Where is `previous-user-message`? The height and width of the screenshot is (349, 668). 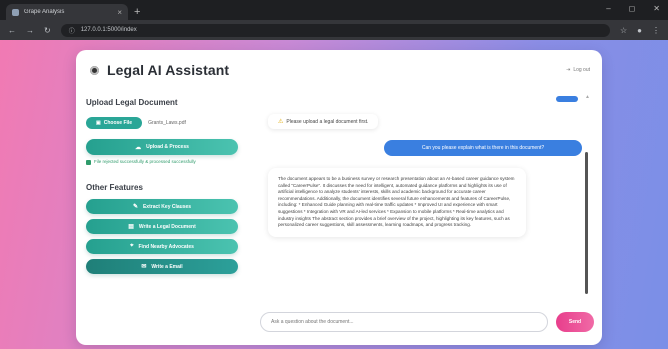
previous-user-message is located at coordinates (567, 99).